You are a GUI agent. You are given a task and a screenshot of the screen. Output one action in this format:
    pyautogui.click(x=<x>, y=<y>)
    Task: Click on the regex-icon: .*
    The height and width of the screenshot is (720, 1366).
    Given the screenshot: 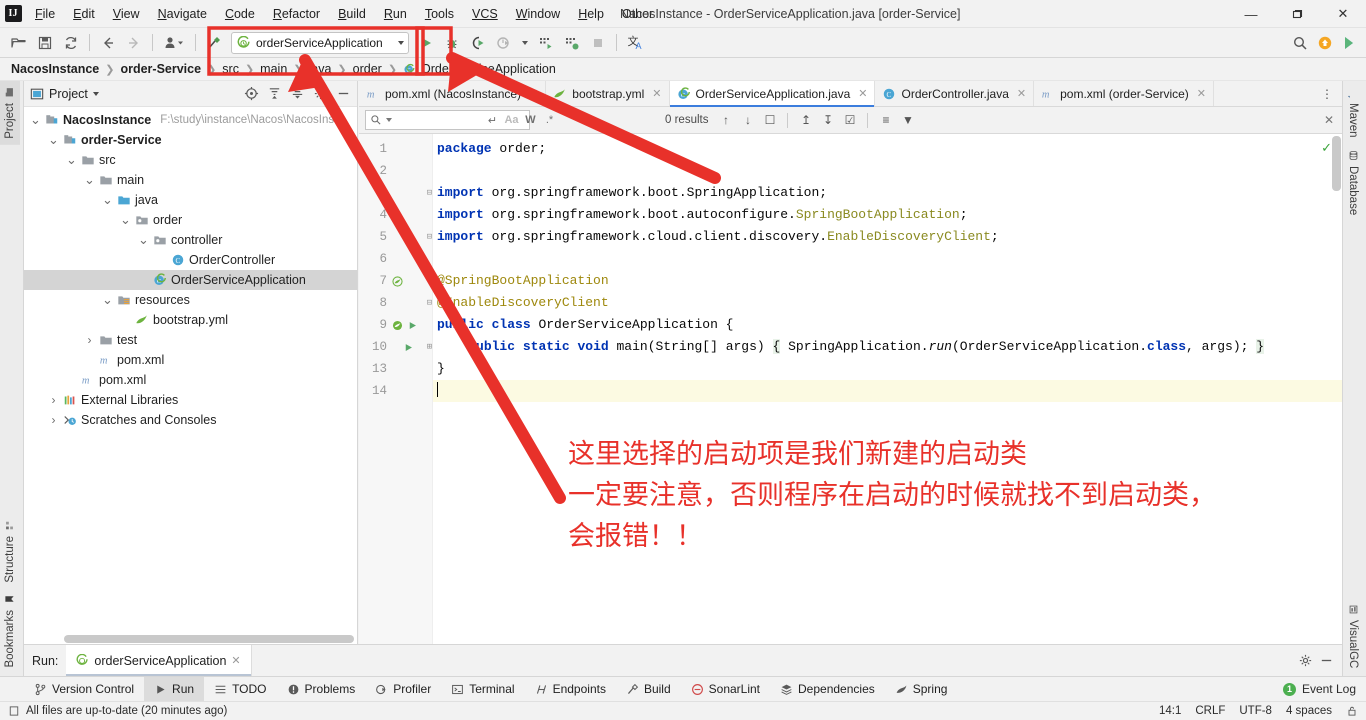 What is the action you would take?
    pyautogui.click(x=549, y=120)
    